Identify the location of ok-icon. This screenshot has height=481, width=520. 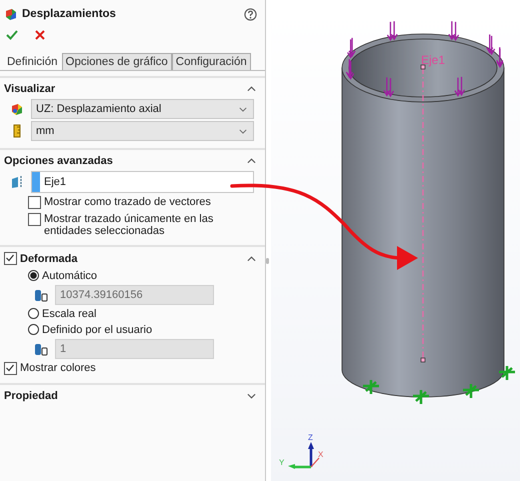
(12, 35).